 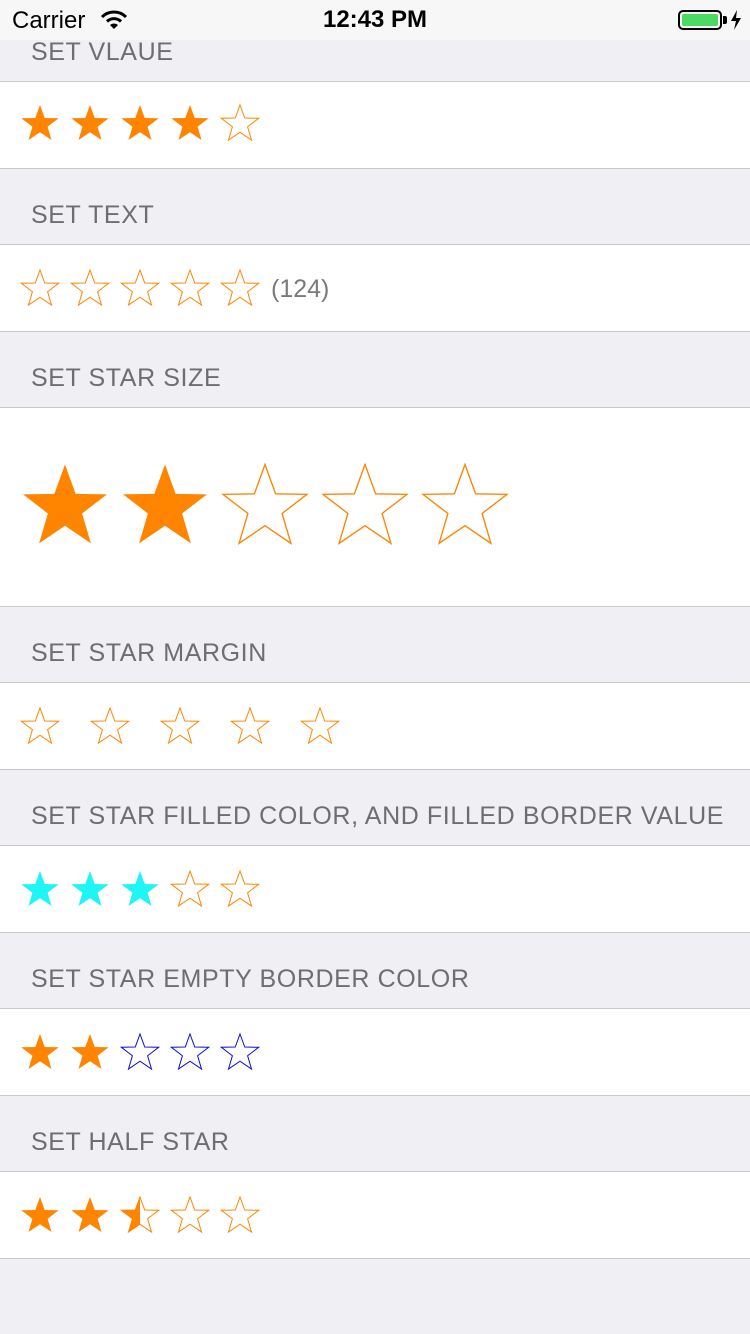 I want to click on section-header-set-half-star: SET HALF STAR, so click(x=375, y=1133).